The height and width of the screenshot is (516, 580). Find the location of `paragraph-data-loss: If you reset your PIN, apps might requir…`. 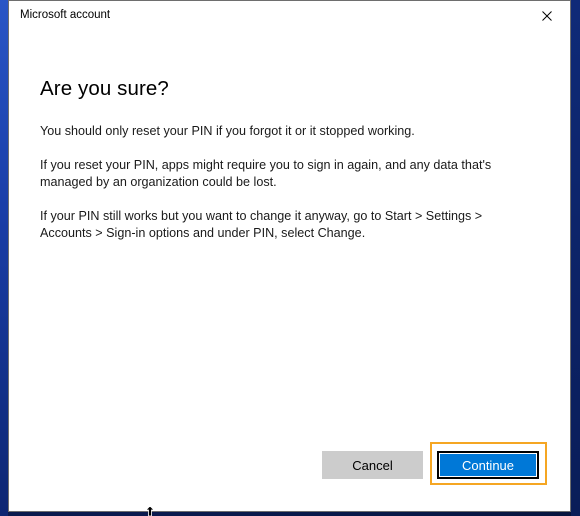

paragraph-data-loss: If you reset your PIN, apps might requir… is located at coordinates (266, 173).